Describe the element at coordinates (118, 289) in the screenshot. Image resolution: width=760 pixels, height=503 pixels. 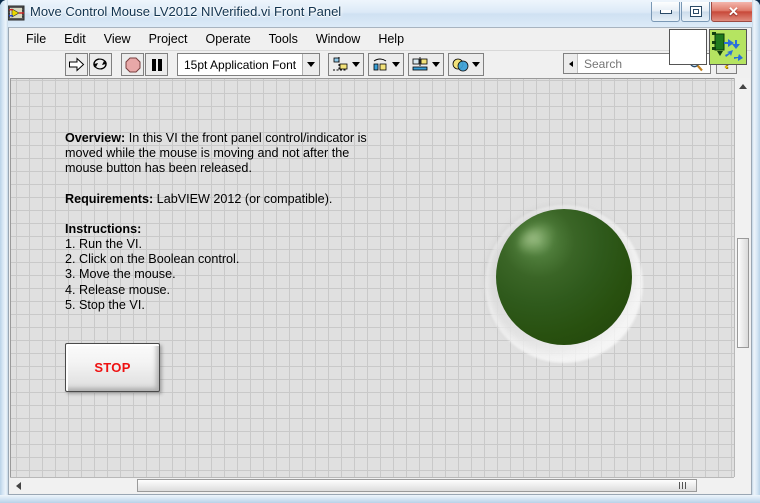
I see `instruction-step: 4. Release mouse.` at that location.